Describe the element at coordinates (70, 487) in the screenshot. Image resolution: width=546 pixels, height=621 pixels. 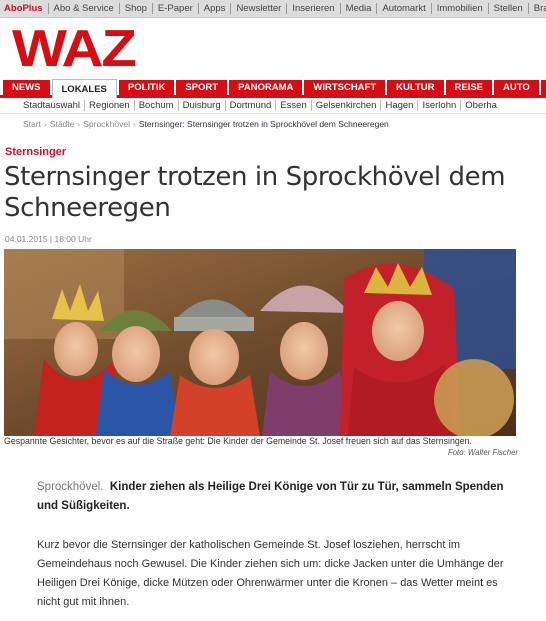
I see `article-location: Sprockhövel.` at that location.